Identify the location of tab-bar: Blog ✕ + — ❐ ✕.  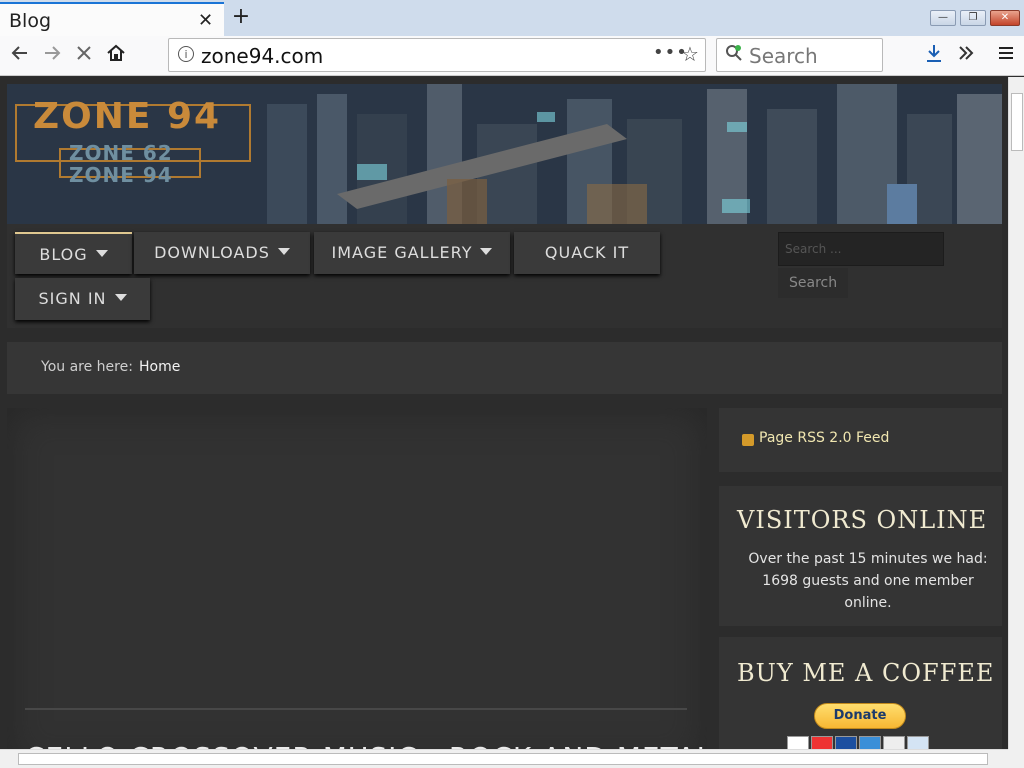
(512, 18).